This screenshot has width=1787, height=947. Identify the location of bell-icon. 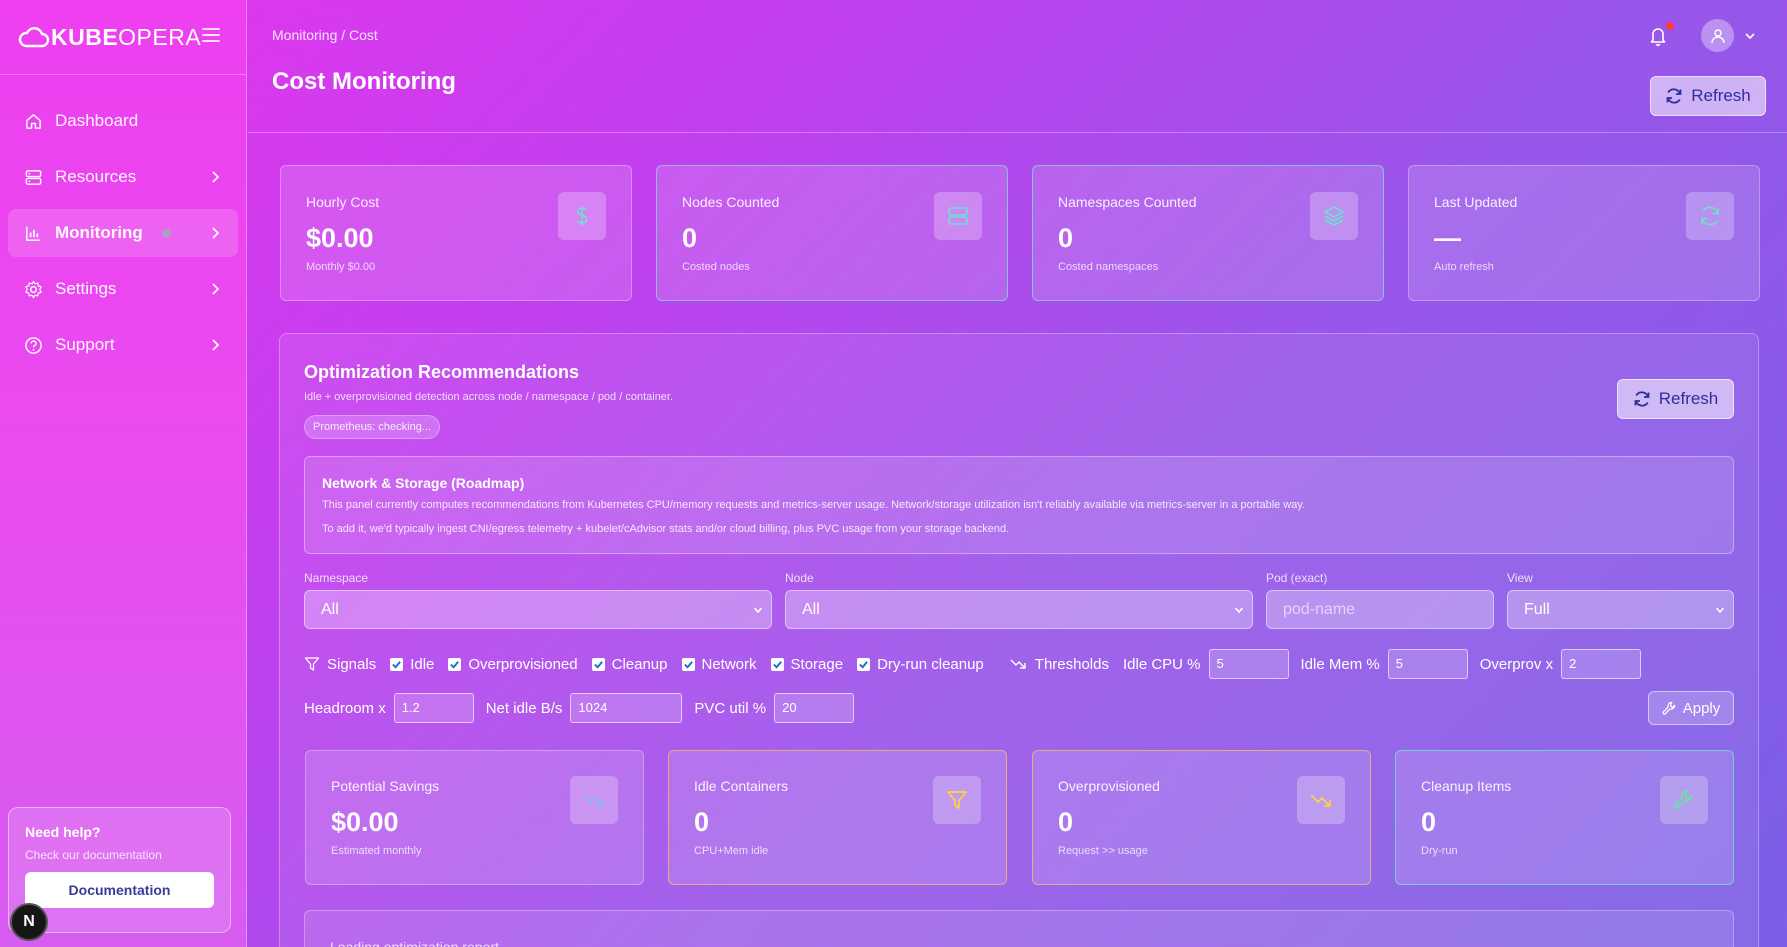
(1658, 36).